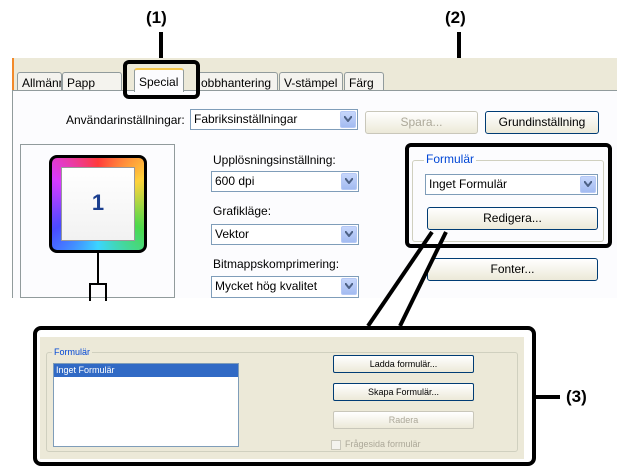 Image resolution: width=617 pixels, height=474 pixels. I want to click on highlight-form-group, so click(508, 195).